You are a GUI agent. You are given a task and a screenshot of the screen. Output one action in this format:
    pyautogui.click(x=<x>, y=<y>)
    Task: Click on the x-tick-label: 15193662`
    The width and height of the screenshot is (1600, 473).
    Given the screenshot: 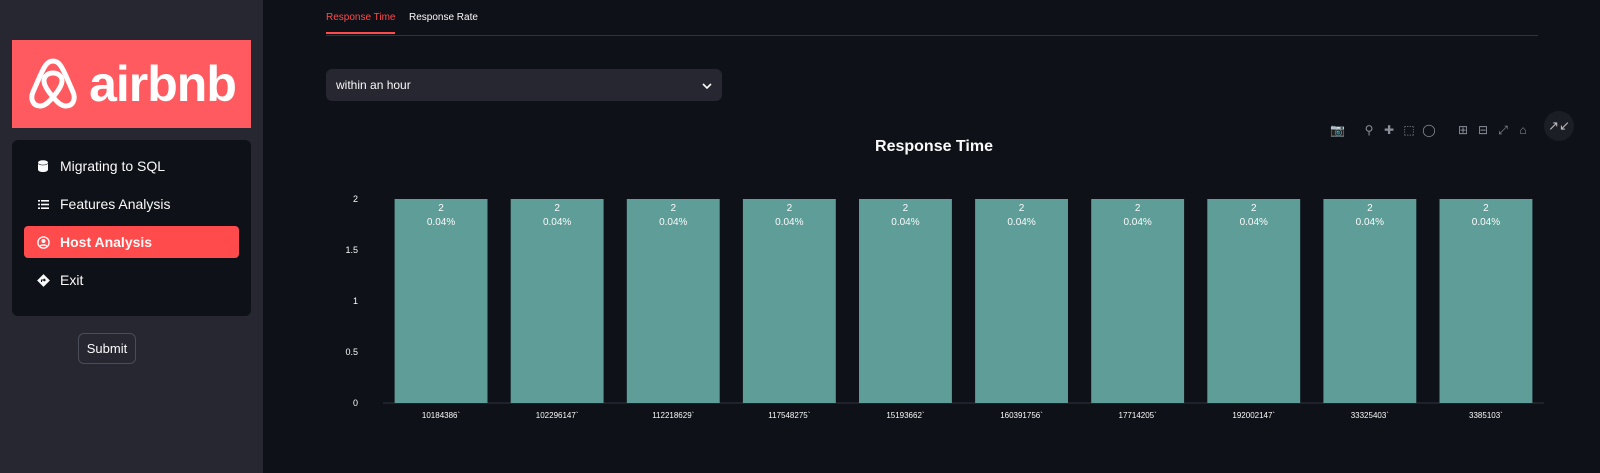 What is the action you would take?
    pyautogui.click(x=905, y=415)
    